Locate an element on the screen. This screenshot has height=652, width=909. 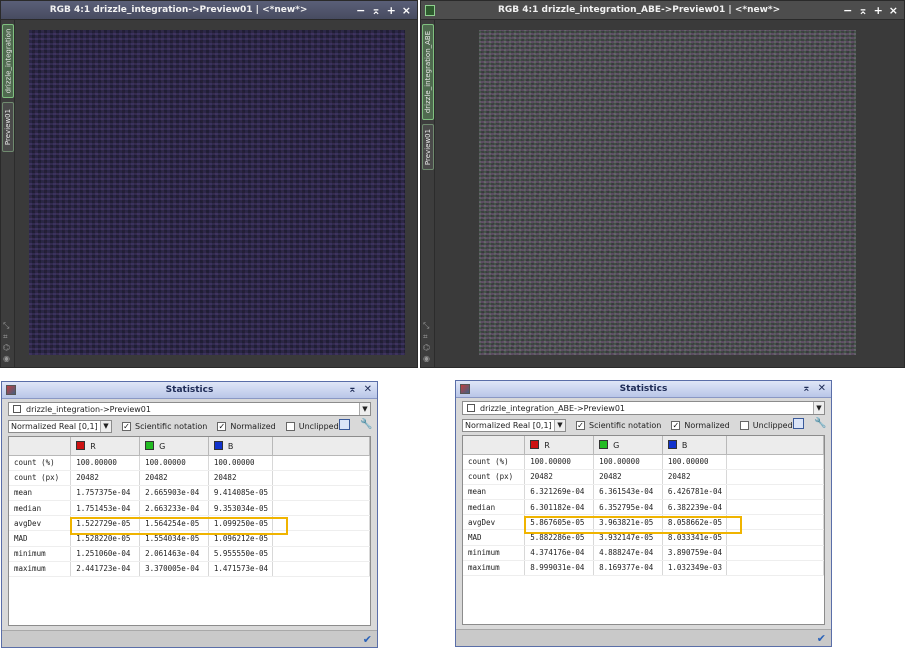
row-label: MAD is located at coordinates (40, 538).